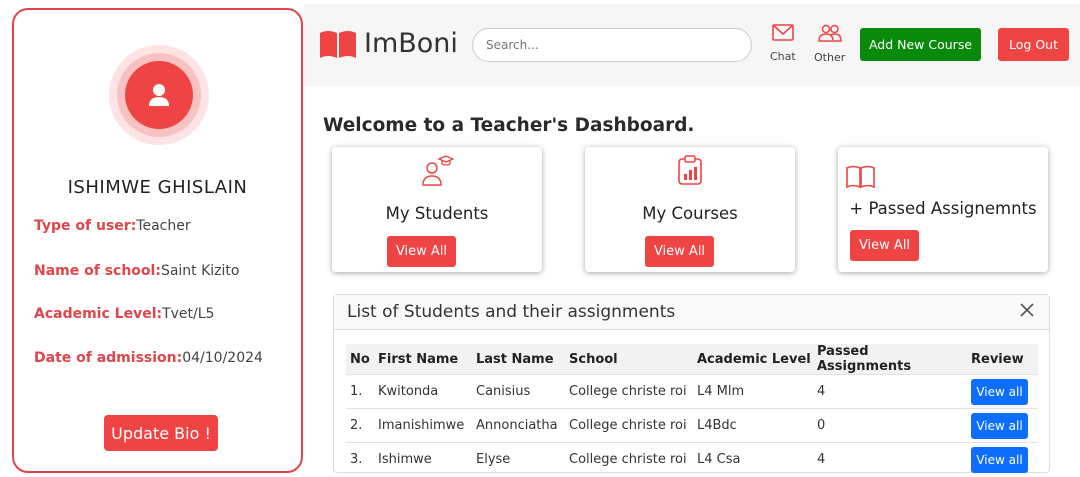 The image size is (1080, 477). I want to click on col-header: Passed Assignments, so click(890, 359).